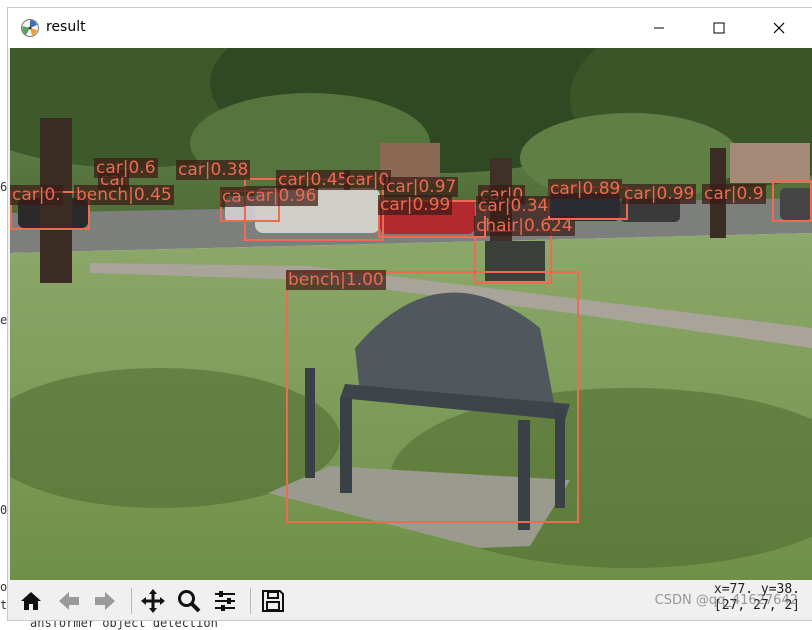 Image resolution: width=812 pixels, height=630 pixels. I want to click on minimize-button, so click(659, 28).